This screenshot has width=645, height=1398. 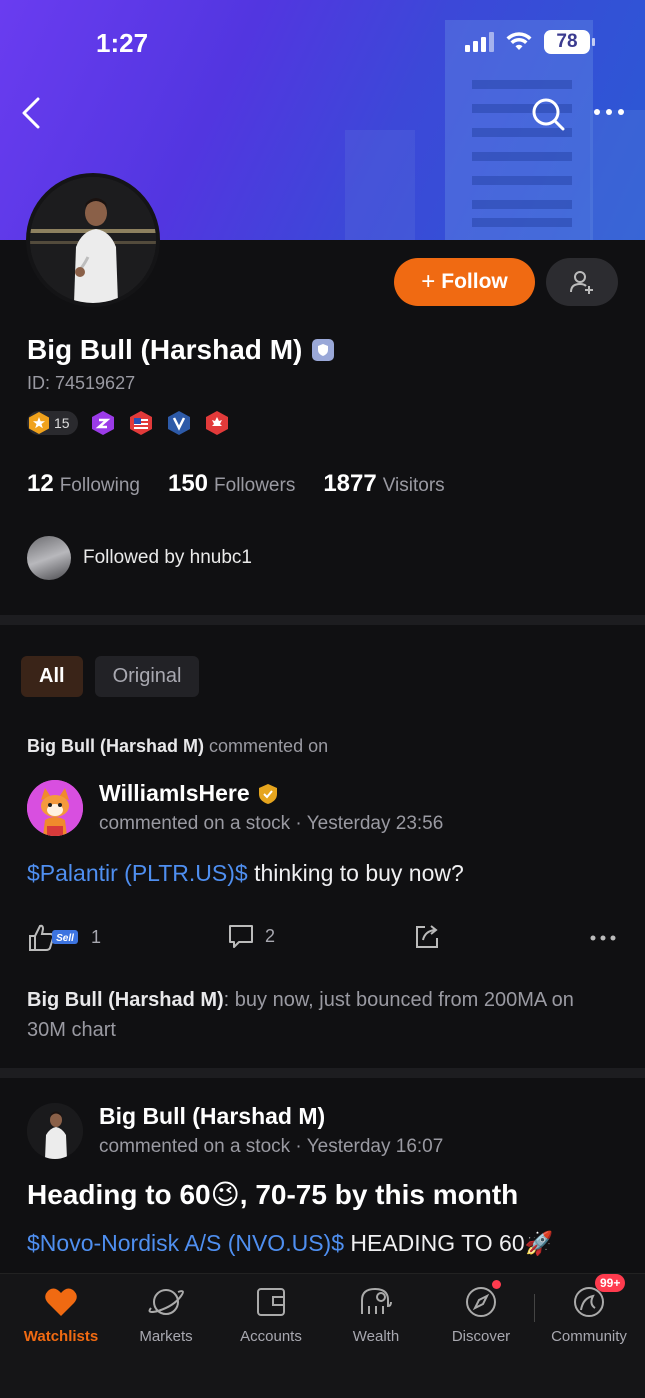 I want to click on profile-avatar, so click(x=93, y=240).